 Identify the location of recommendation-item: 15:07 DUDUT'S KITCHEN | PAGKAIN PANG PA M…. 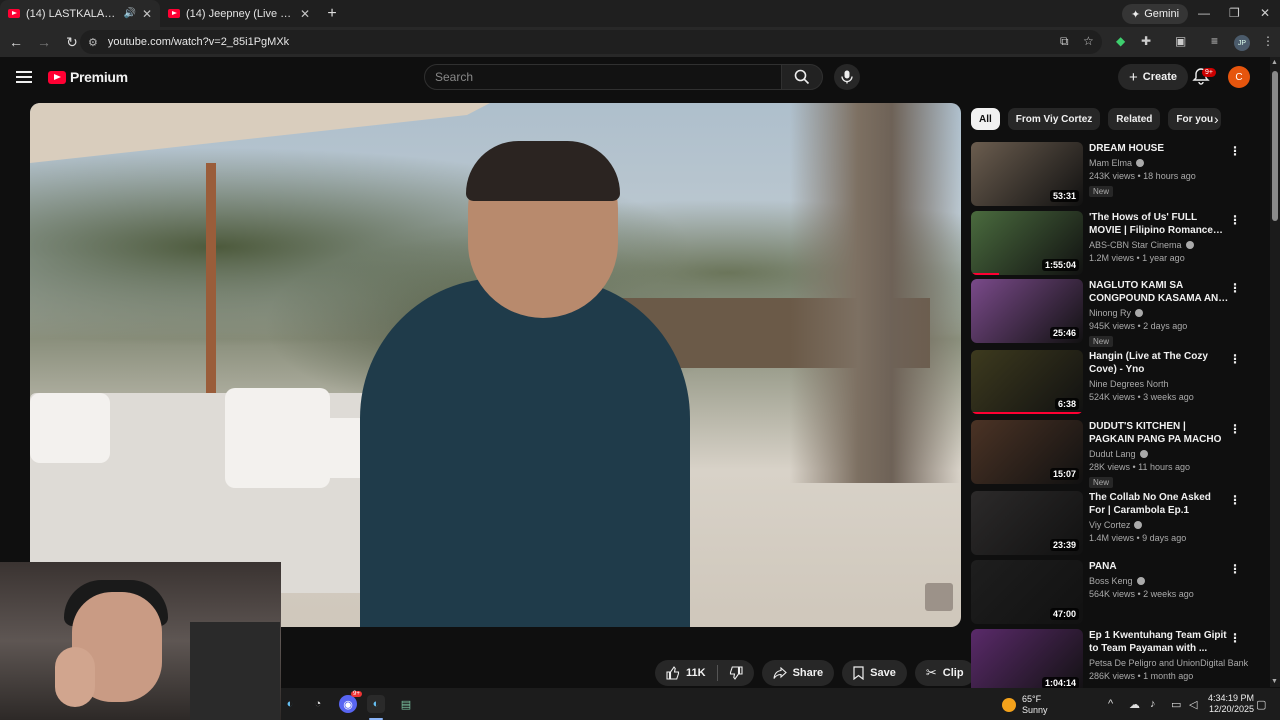
(1116, 454).